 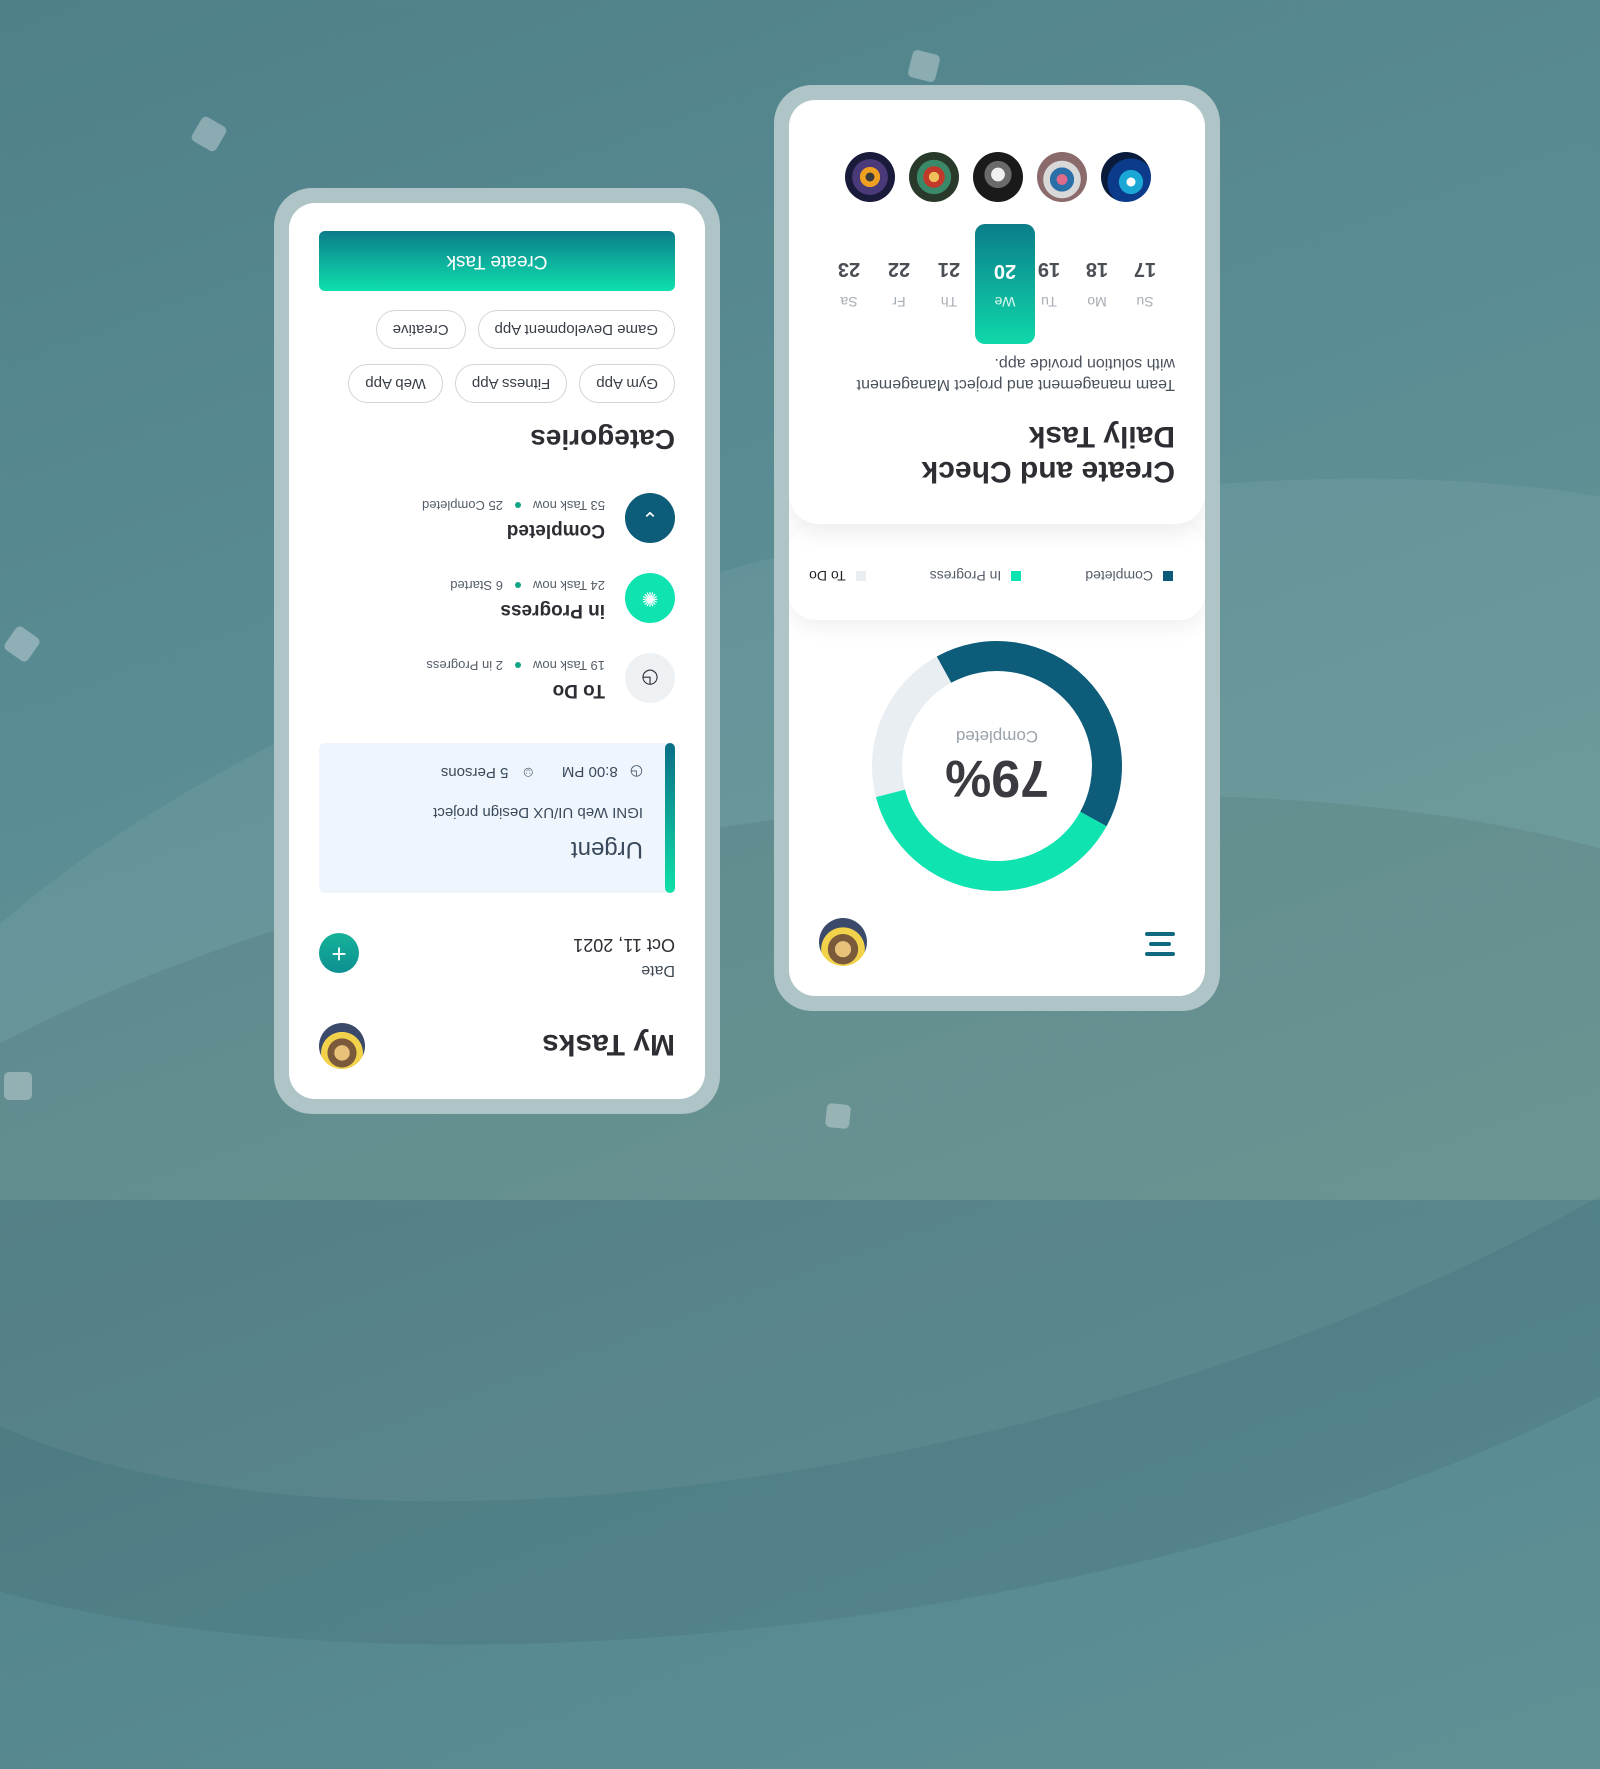 I want to click on day-name: We, so click(x=1005, y=302).